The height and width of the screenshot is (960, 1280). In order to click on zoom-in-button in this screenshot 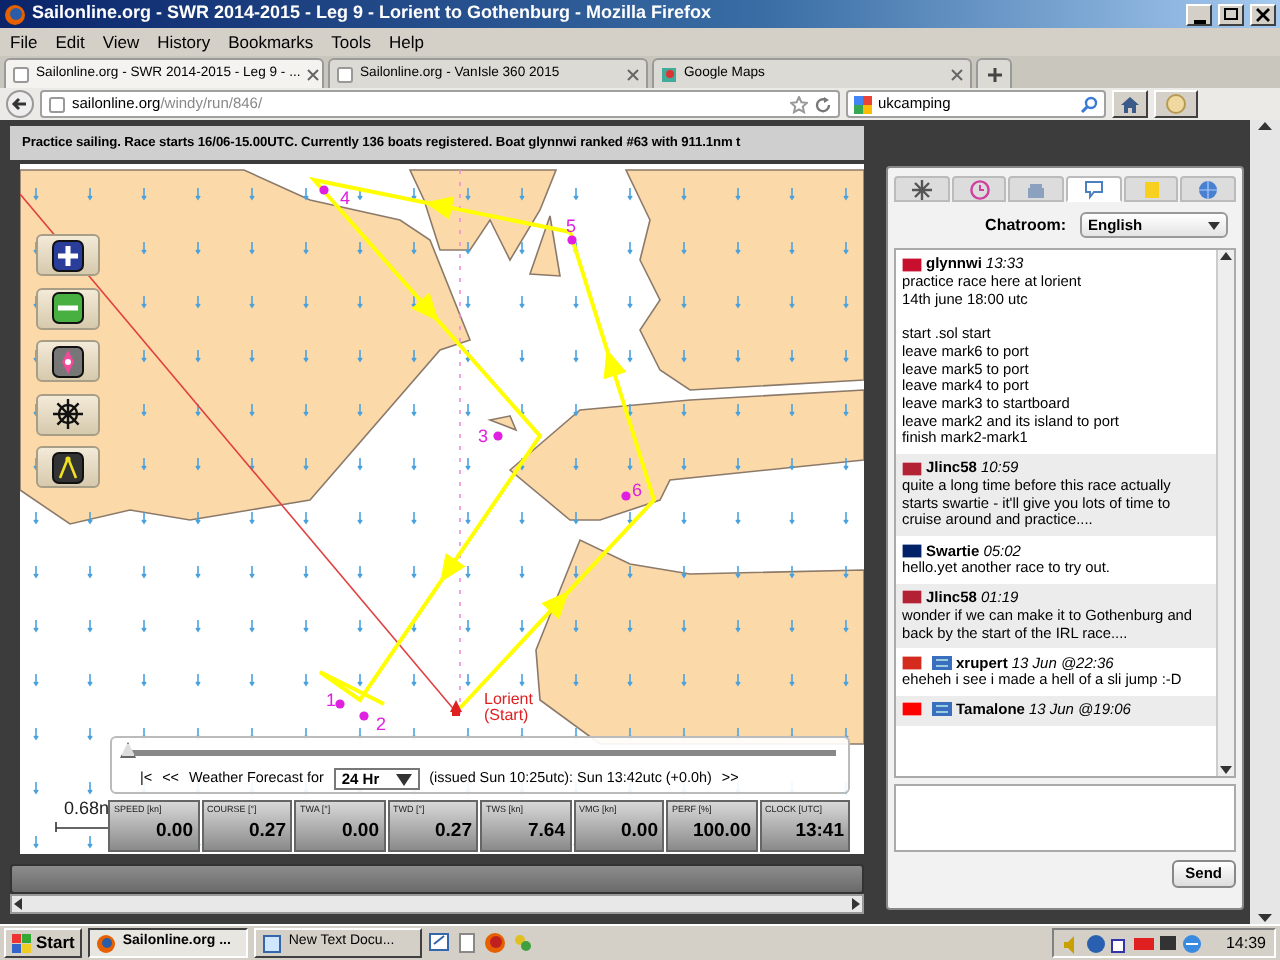, I will do `click(68, 255)`.